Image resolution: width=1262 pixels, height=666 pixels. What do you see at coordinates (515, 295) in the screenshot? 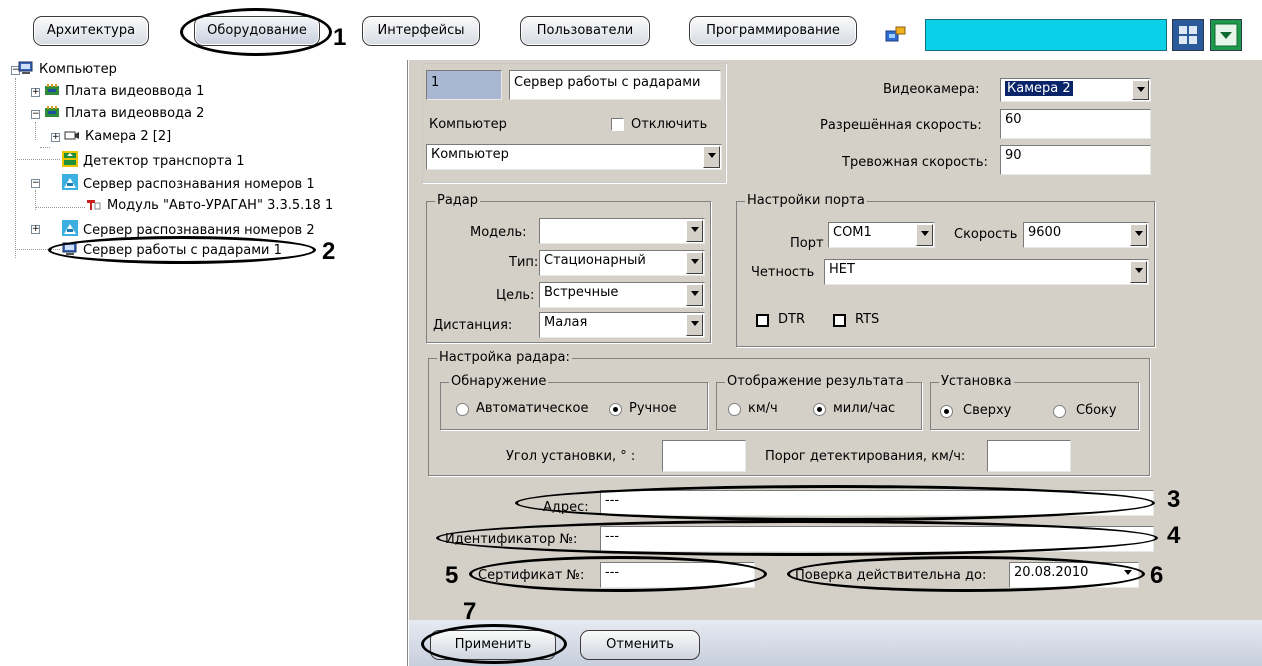
I see `target-label: Цель:` at bounding box center [515, 295].